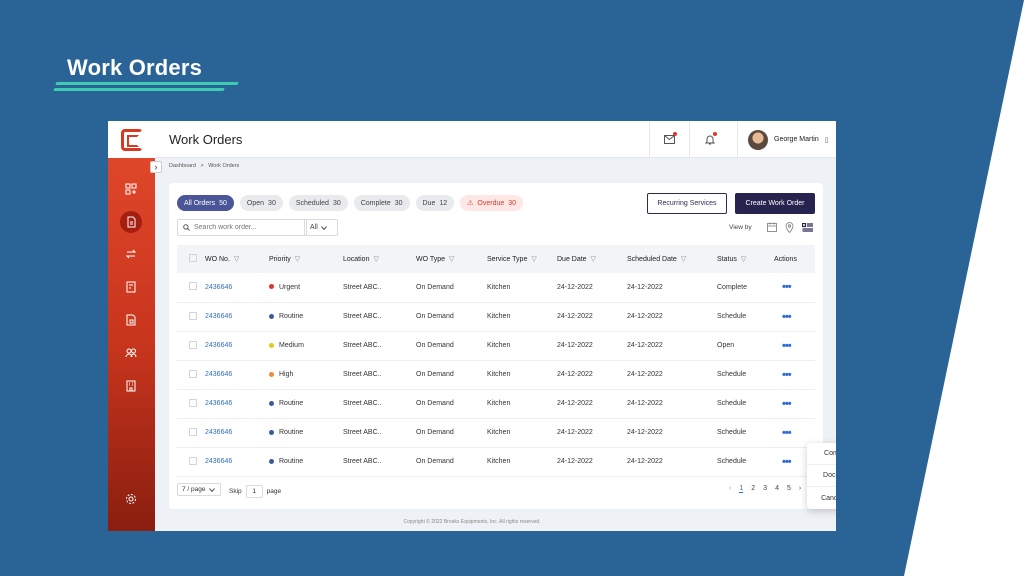  Describe the element at coordinates (199, 489) in the screenshot. I see `page-size-select: 7 / page` at that location.